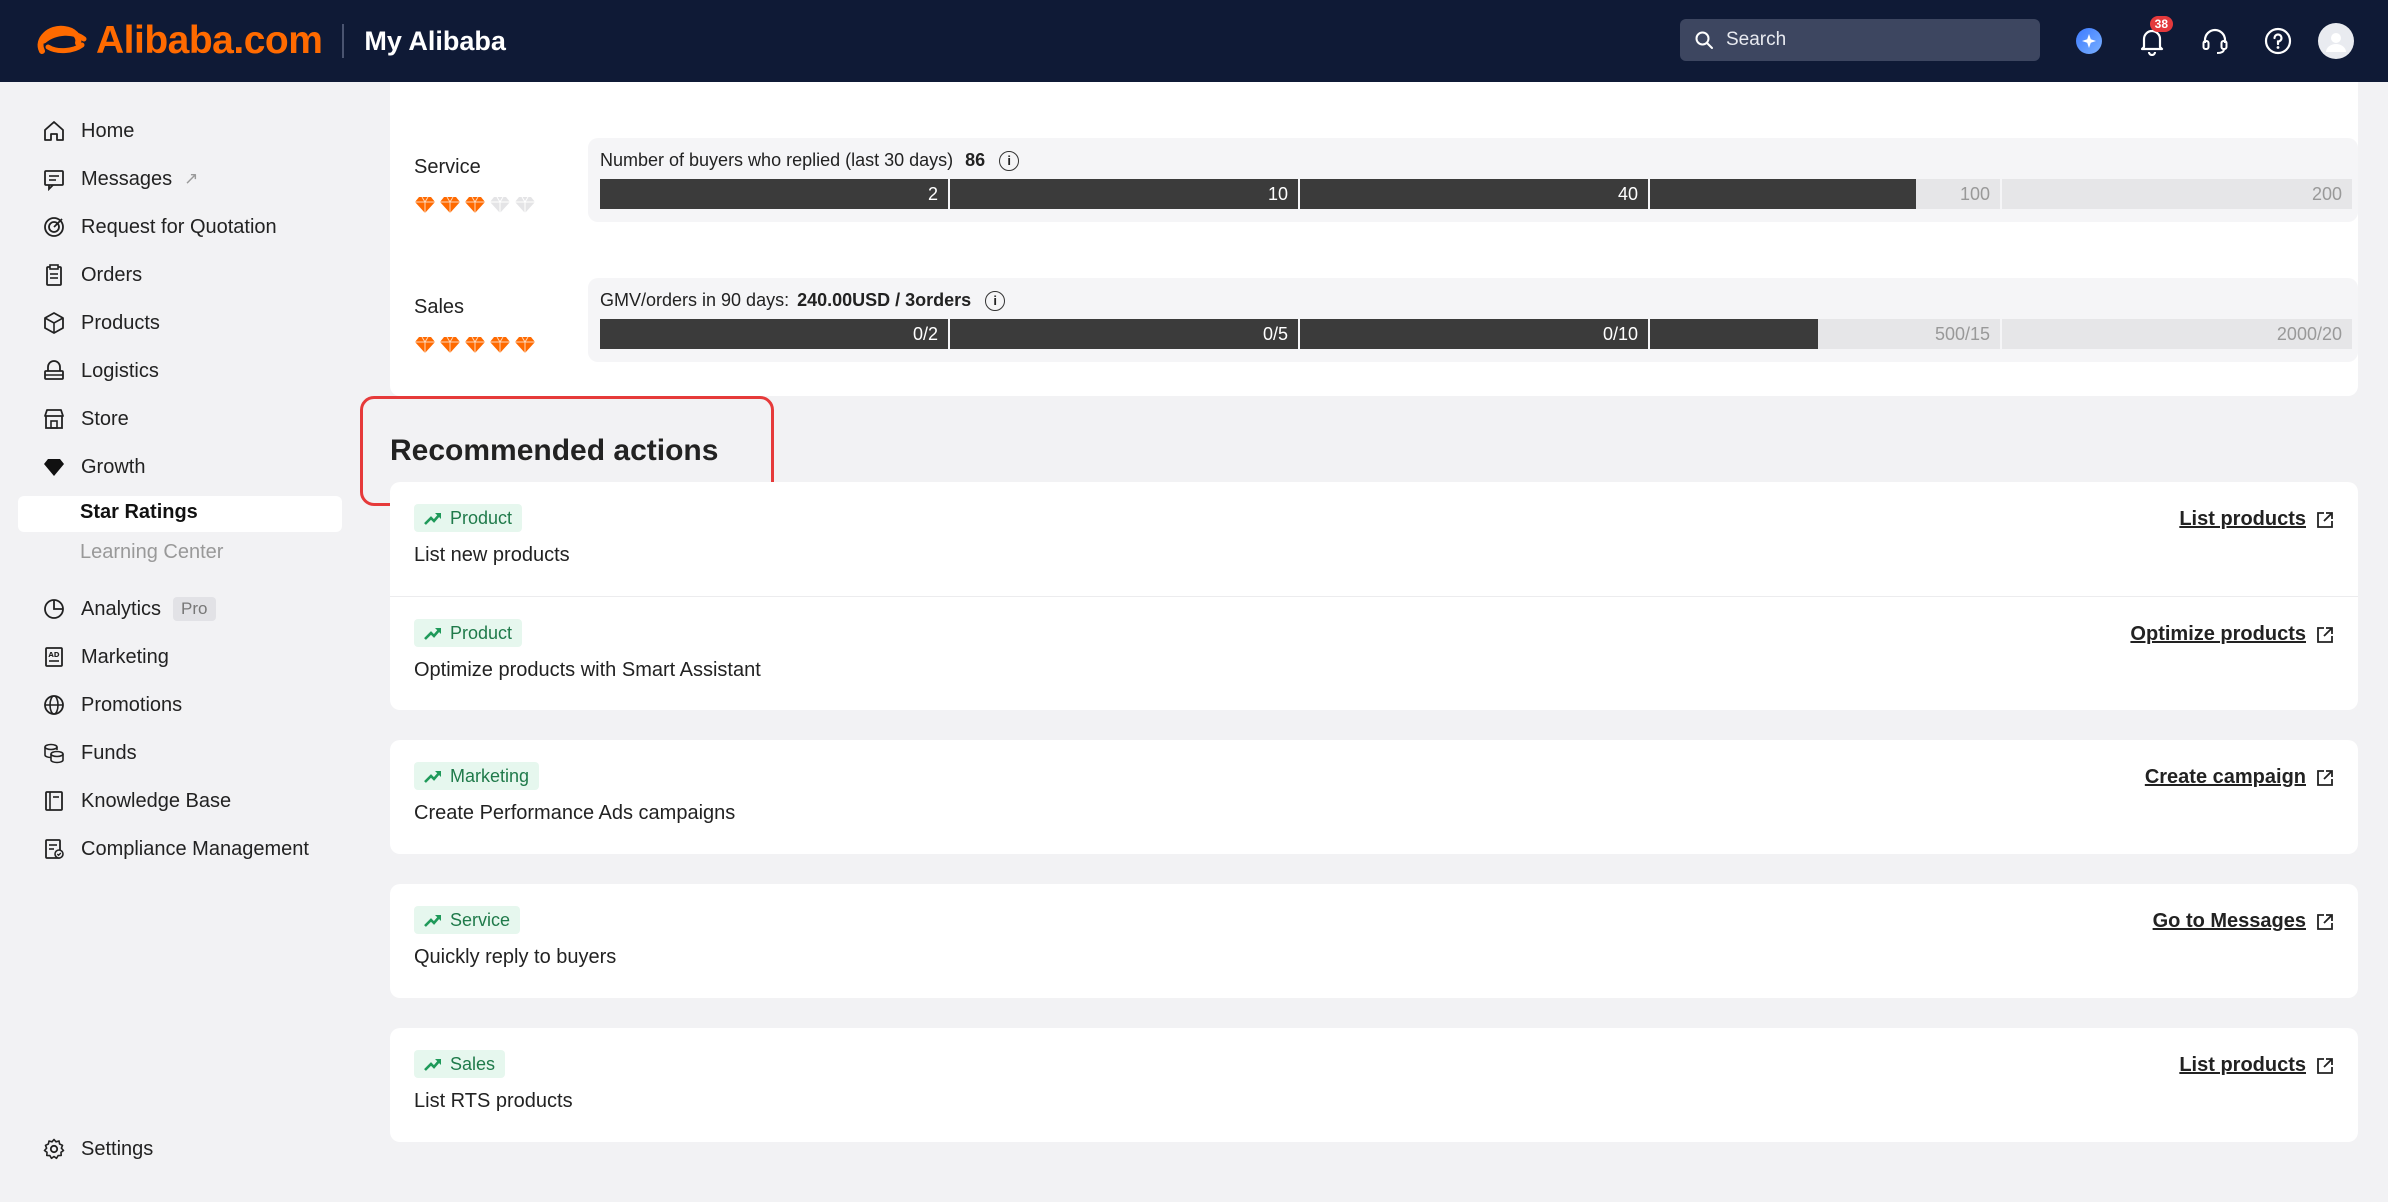  I want to click on sidebar-item-funds: Funds, so click(88, 753).